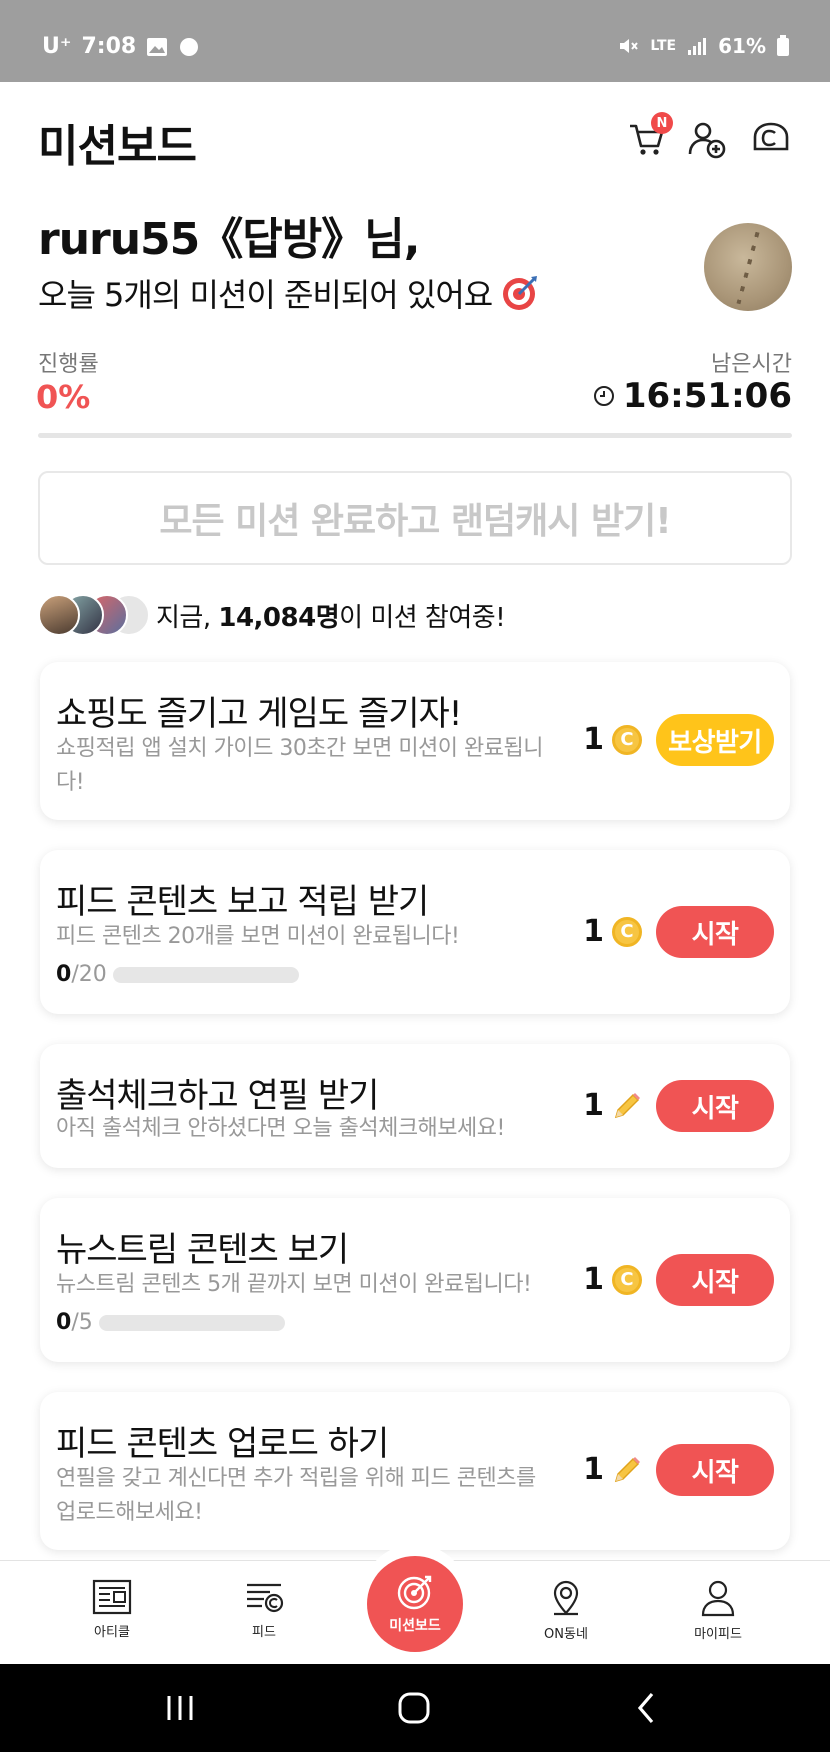 This screenshot has height=1752, width=830. I want to click on nav-article: 아티클, so click(112, 1609).